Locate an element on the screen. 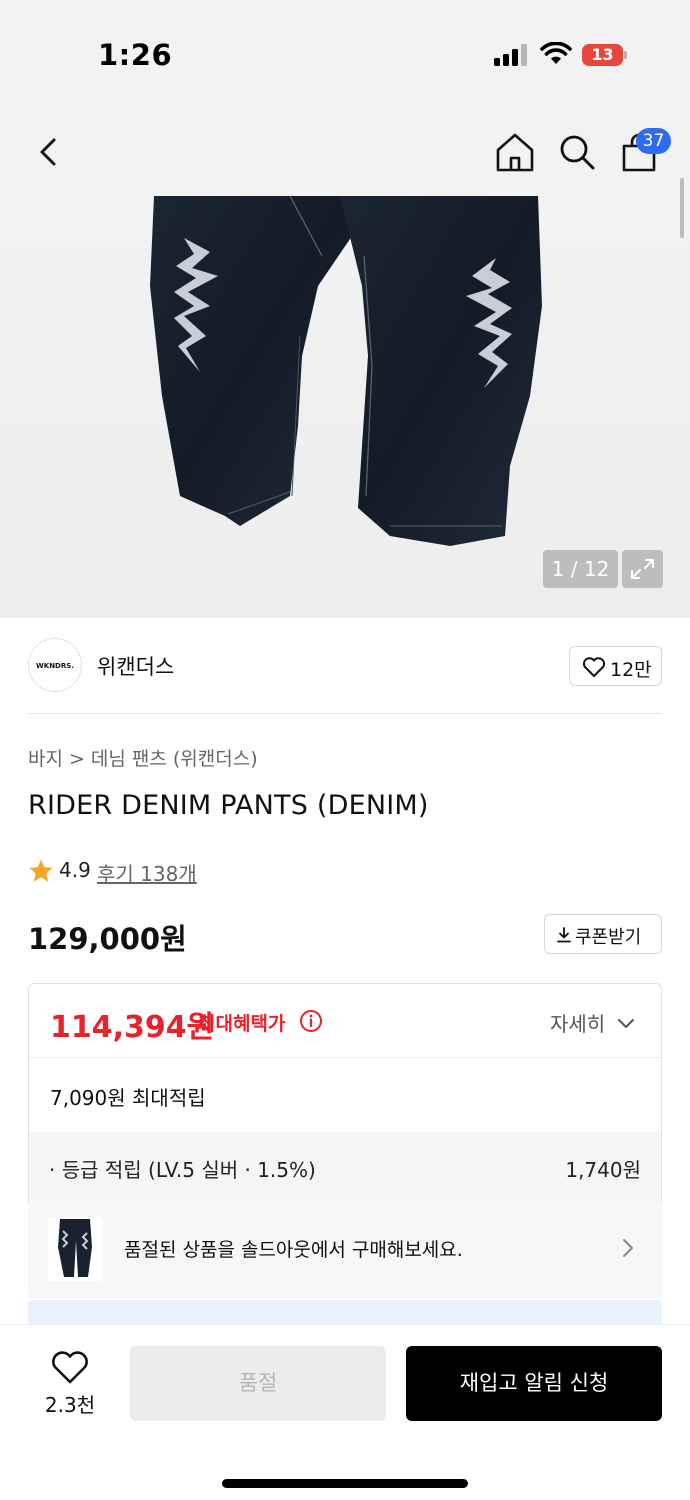  image-page-indicator: 1 / 12 is located at coordinates (580, 569).